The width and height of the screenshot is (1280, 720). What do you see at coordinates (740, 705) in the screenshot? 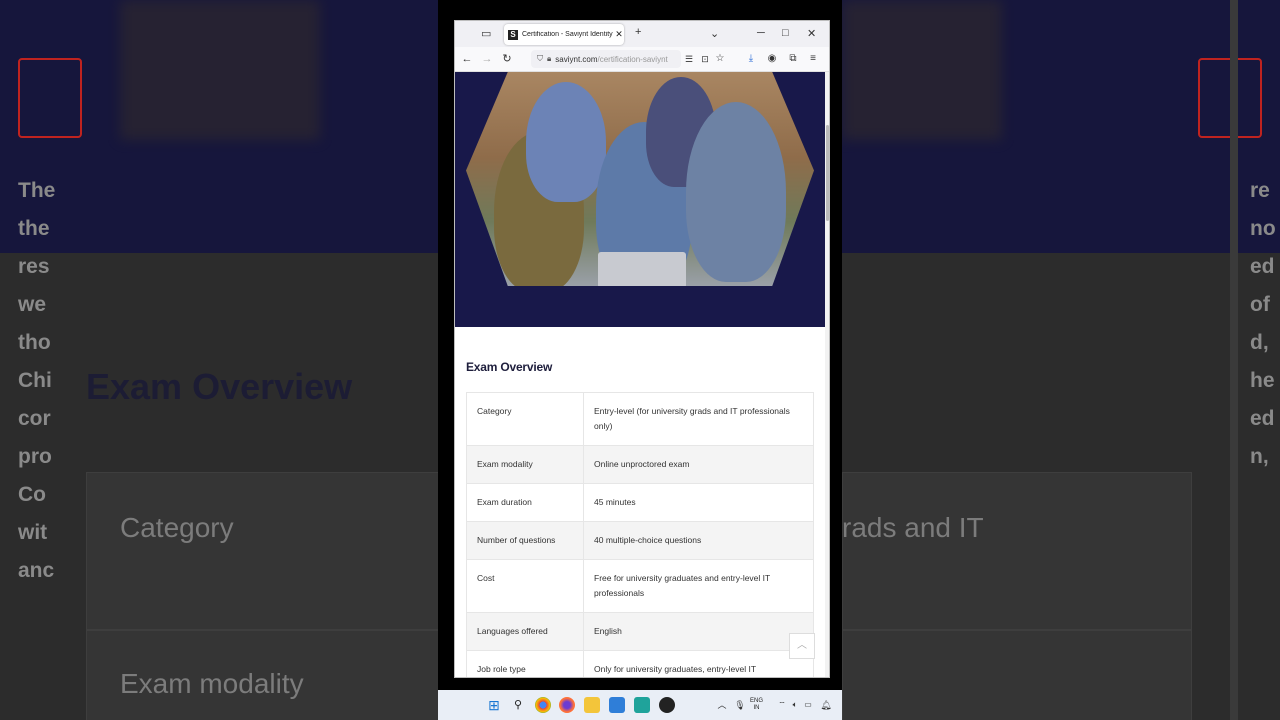
I see `microphone-icon: 🎙︎` at bounding box center [740, 705].